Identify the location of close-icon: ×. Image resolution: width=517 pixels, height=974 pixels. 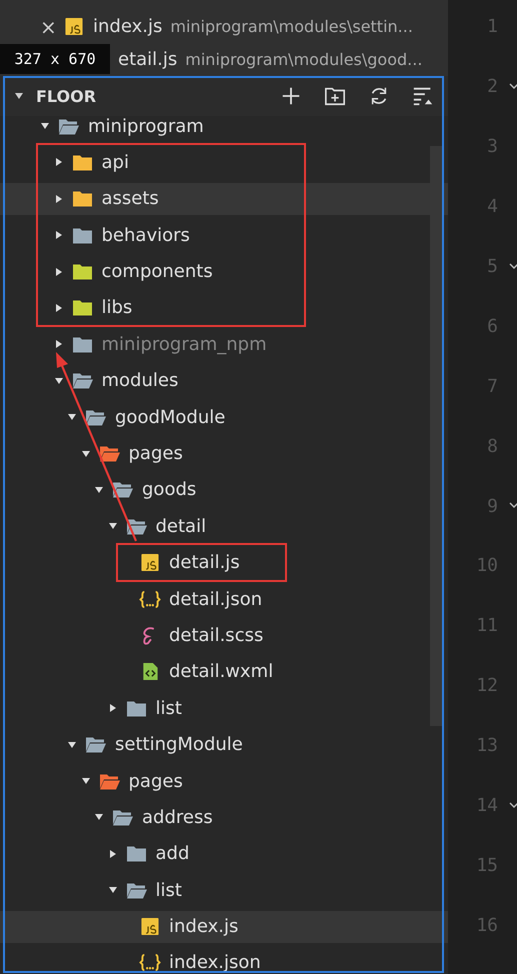
(48, 26).